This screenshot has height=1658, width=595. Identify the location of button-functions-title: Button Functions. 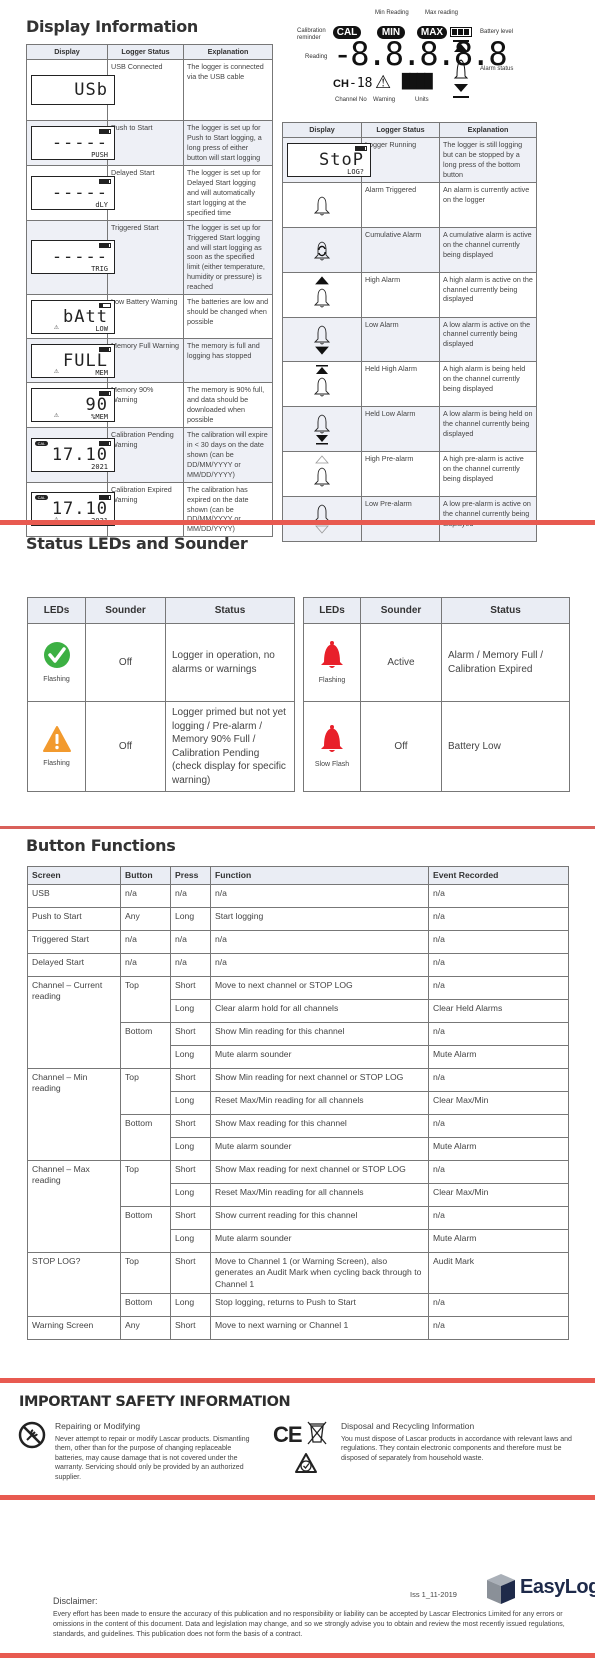
(101, 845).